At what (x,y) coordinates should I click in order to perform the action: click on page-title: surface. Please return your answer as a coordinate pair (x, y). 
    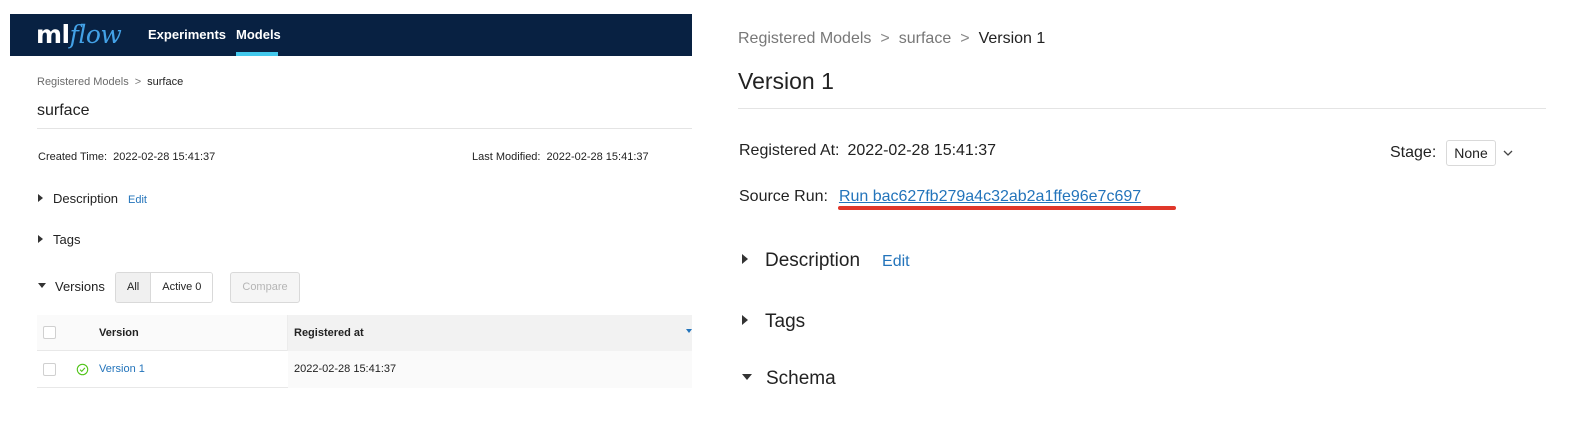
    Looking at the image, I should click on (63, 110).